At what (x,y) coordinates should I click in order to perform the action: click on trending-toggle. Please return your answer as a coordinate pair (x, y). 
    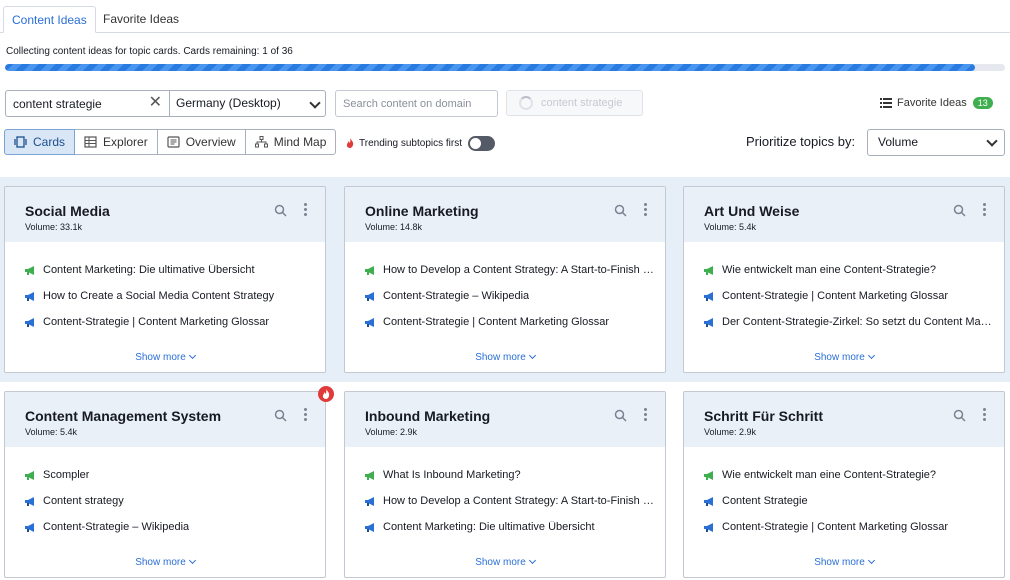
    Looking at the image, I should click on (482, 143).